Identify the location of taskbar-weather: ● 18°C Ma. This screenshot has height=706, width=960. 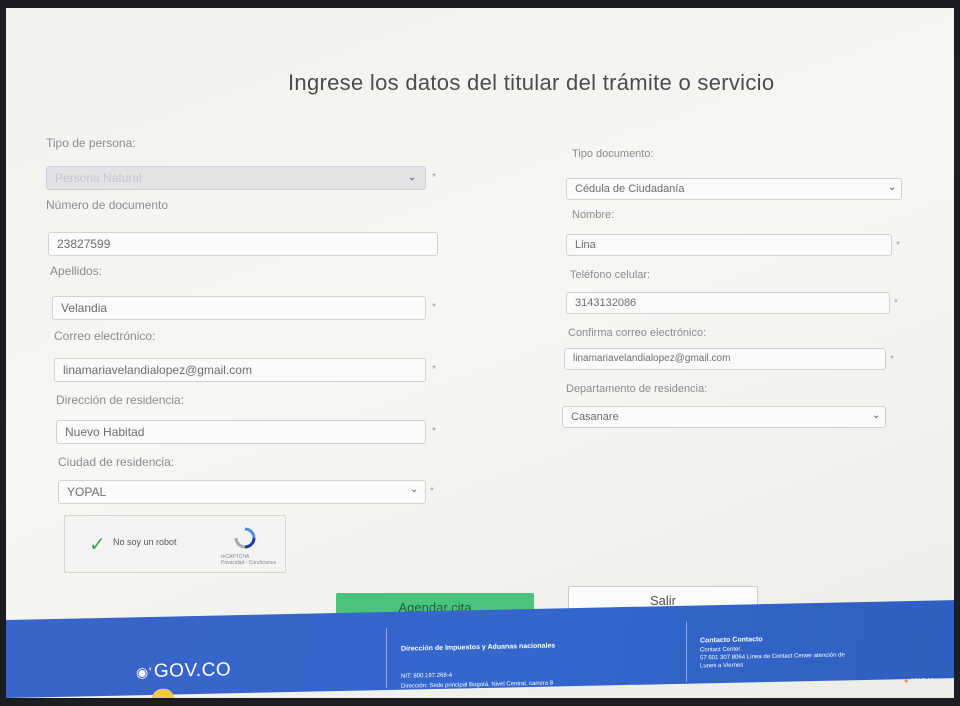
(921, 681).